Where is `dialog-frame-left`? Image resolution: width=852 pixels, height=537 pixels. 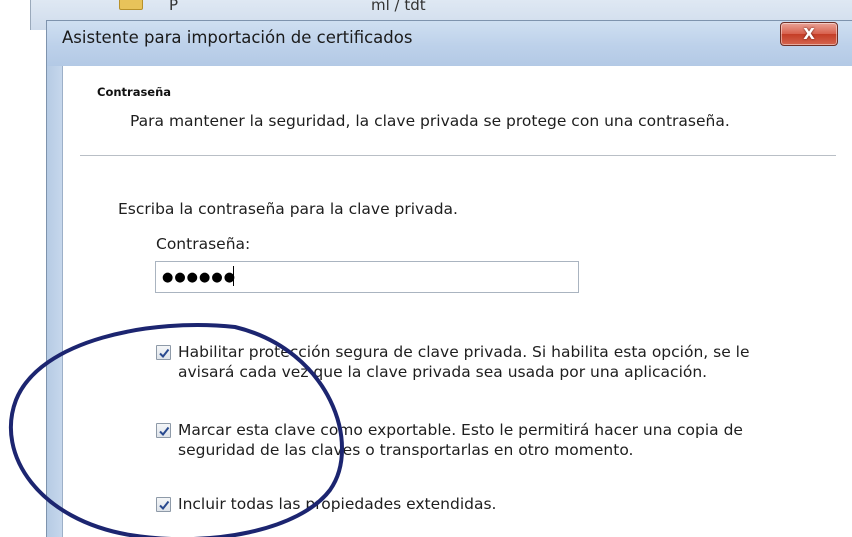 dialog-frame-left is located at coordinates (54, 301).